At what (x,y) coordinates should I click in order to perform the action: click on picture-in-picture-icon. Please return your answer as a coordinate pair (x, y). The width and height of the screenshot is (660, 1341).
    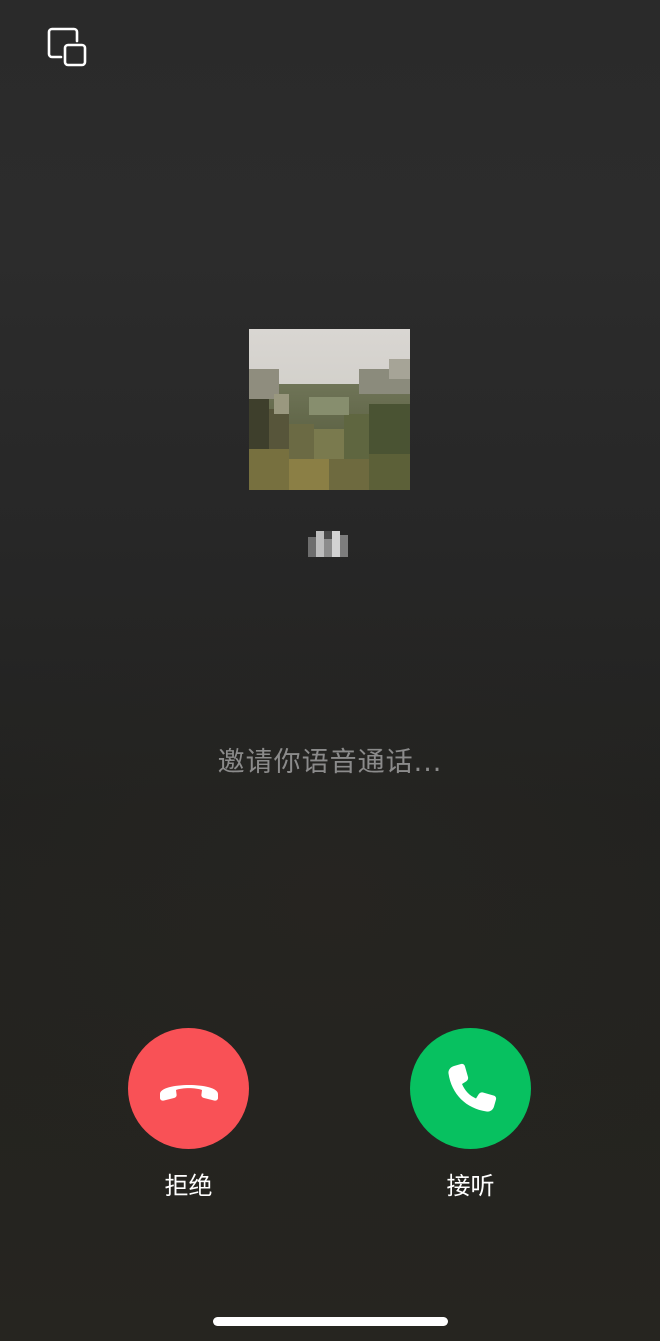
    Looking at the image, I should click on (67, 47).